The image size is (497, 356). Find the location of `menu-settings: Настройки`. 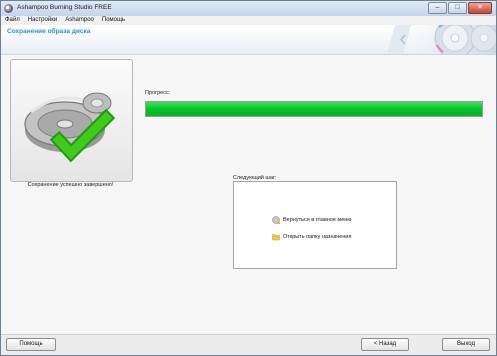

menu-settings: Настройки is located at coordinates (42, 20).